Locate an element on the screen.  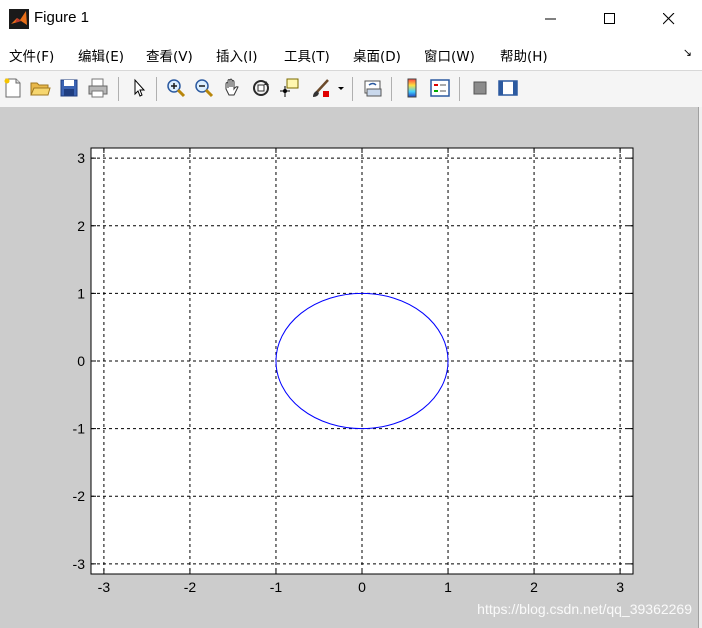
y-tick-label: 3 is located at coordinates (81, 158).